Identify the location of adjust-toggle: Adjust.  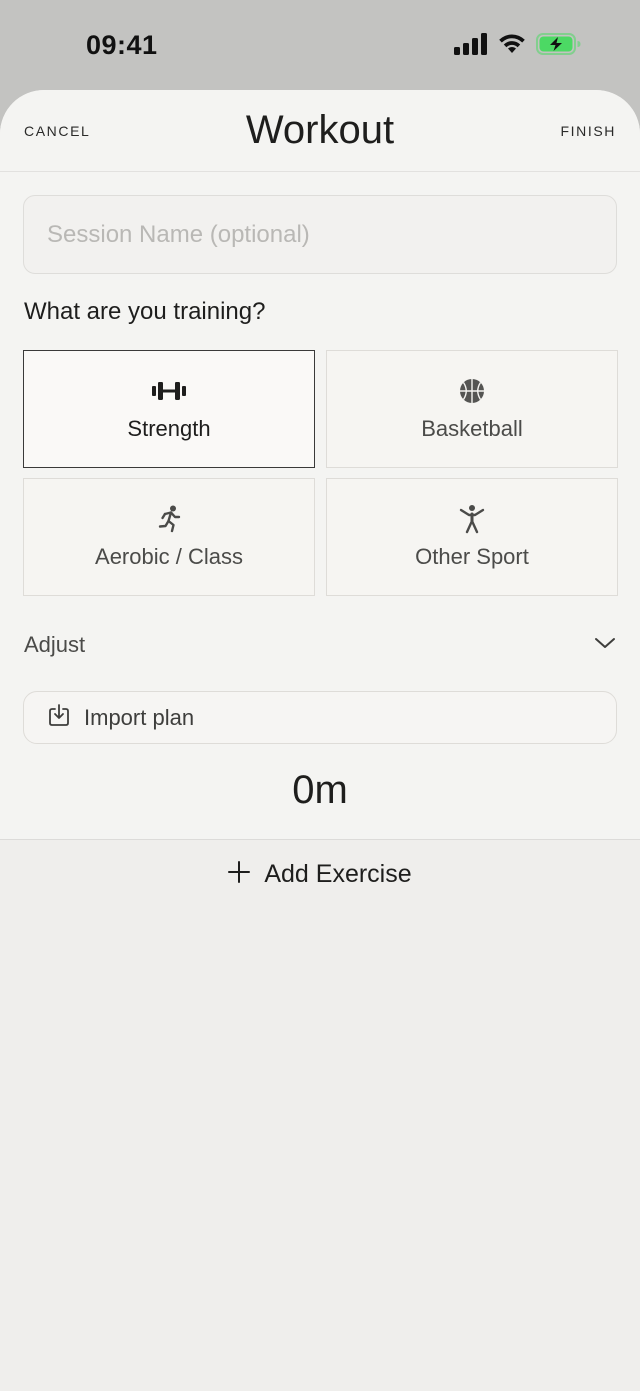
(320, 645).